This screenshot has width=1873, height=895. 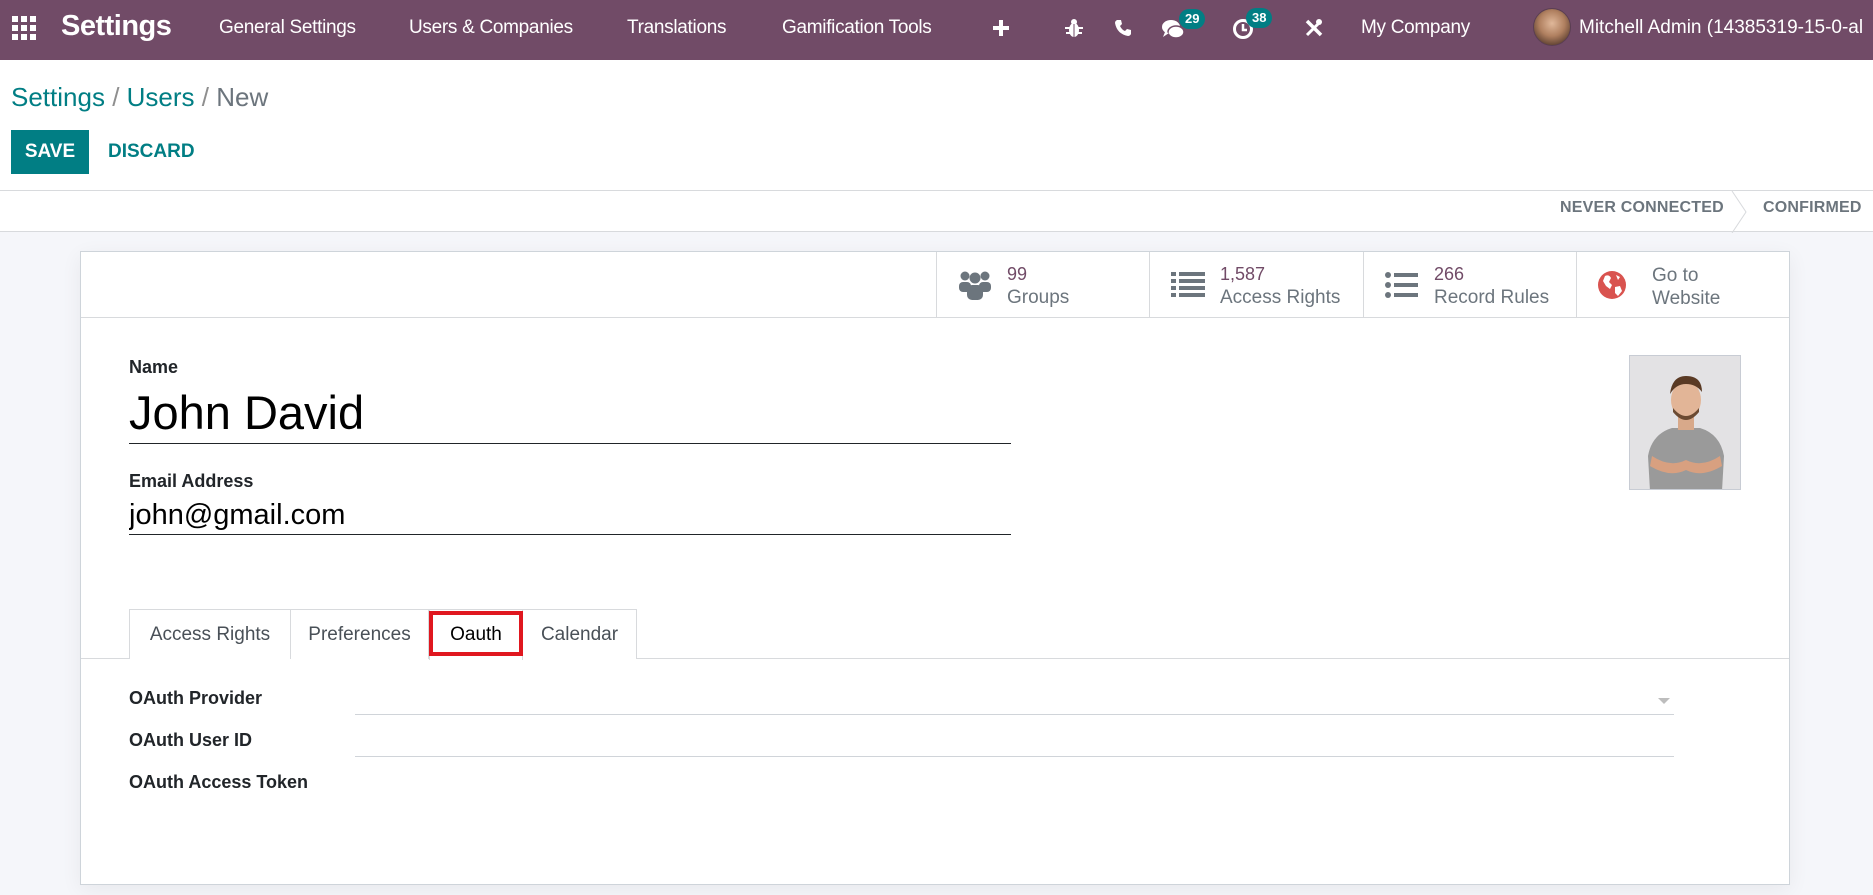 What do you see at coordinates (1739, 212) in the screenshot?
I see `status-arrow-divider` at bounding box center [1739, 212].